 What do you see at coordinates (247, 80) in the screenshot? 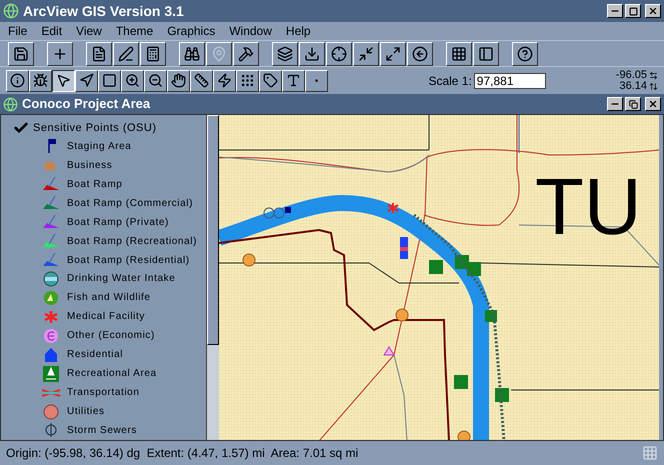
I see `dots-icon` at bounding box center [247, 80].